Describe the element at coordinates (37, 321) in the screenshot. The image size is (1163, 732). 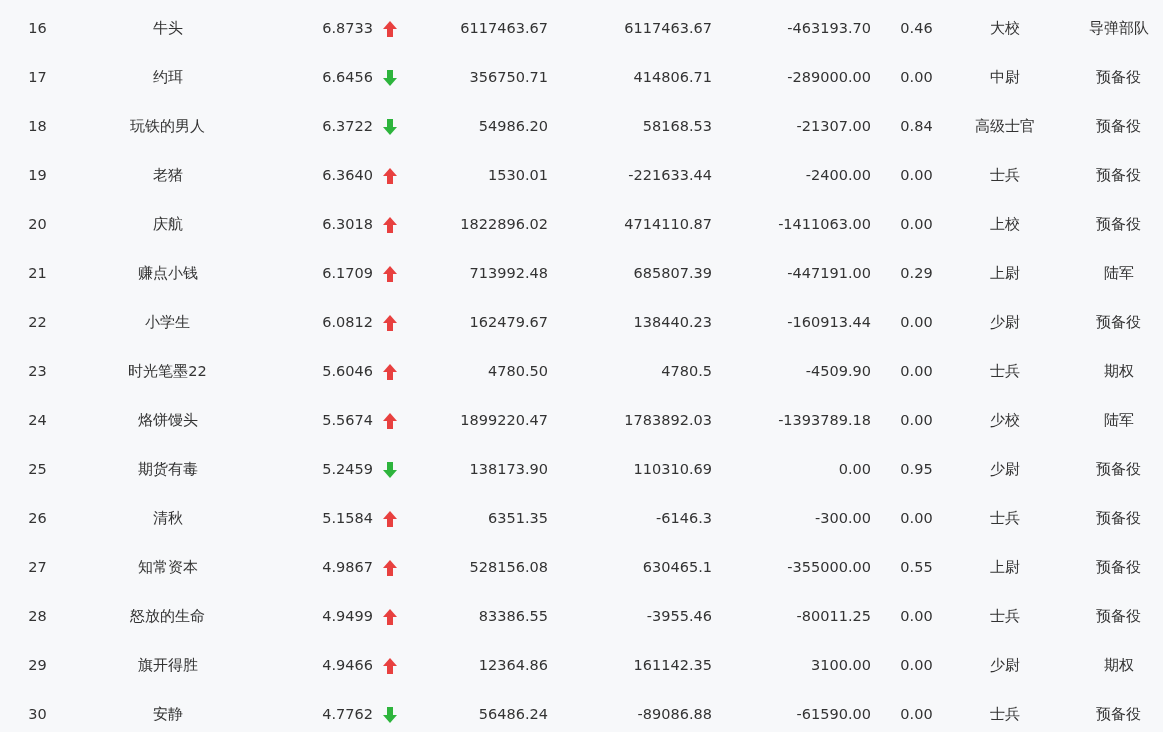
I see `rank-number: 22` at that location.